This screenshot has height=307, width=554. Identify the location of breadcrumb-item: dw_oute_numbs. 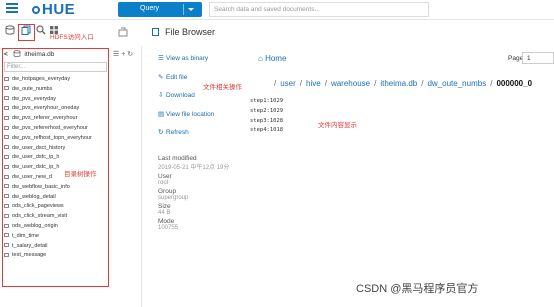
(456, 83).